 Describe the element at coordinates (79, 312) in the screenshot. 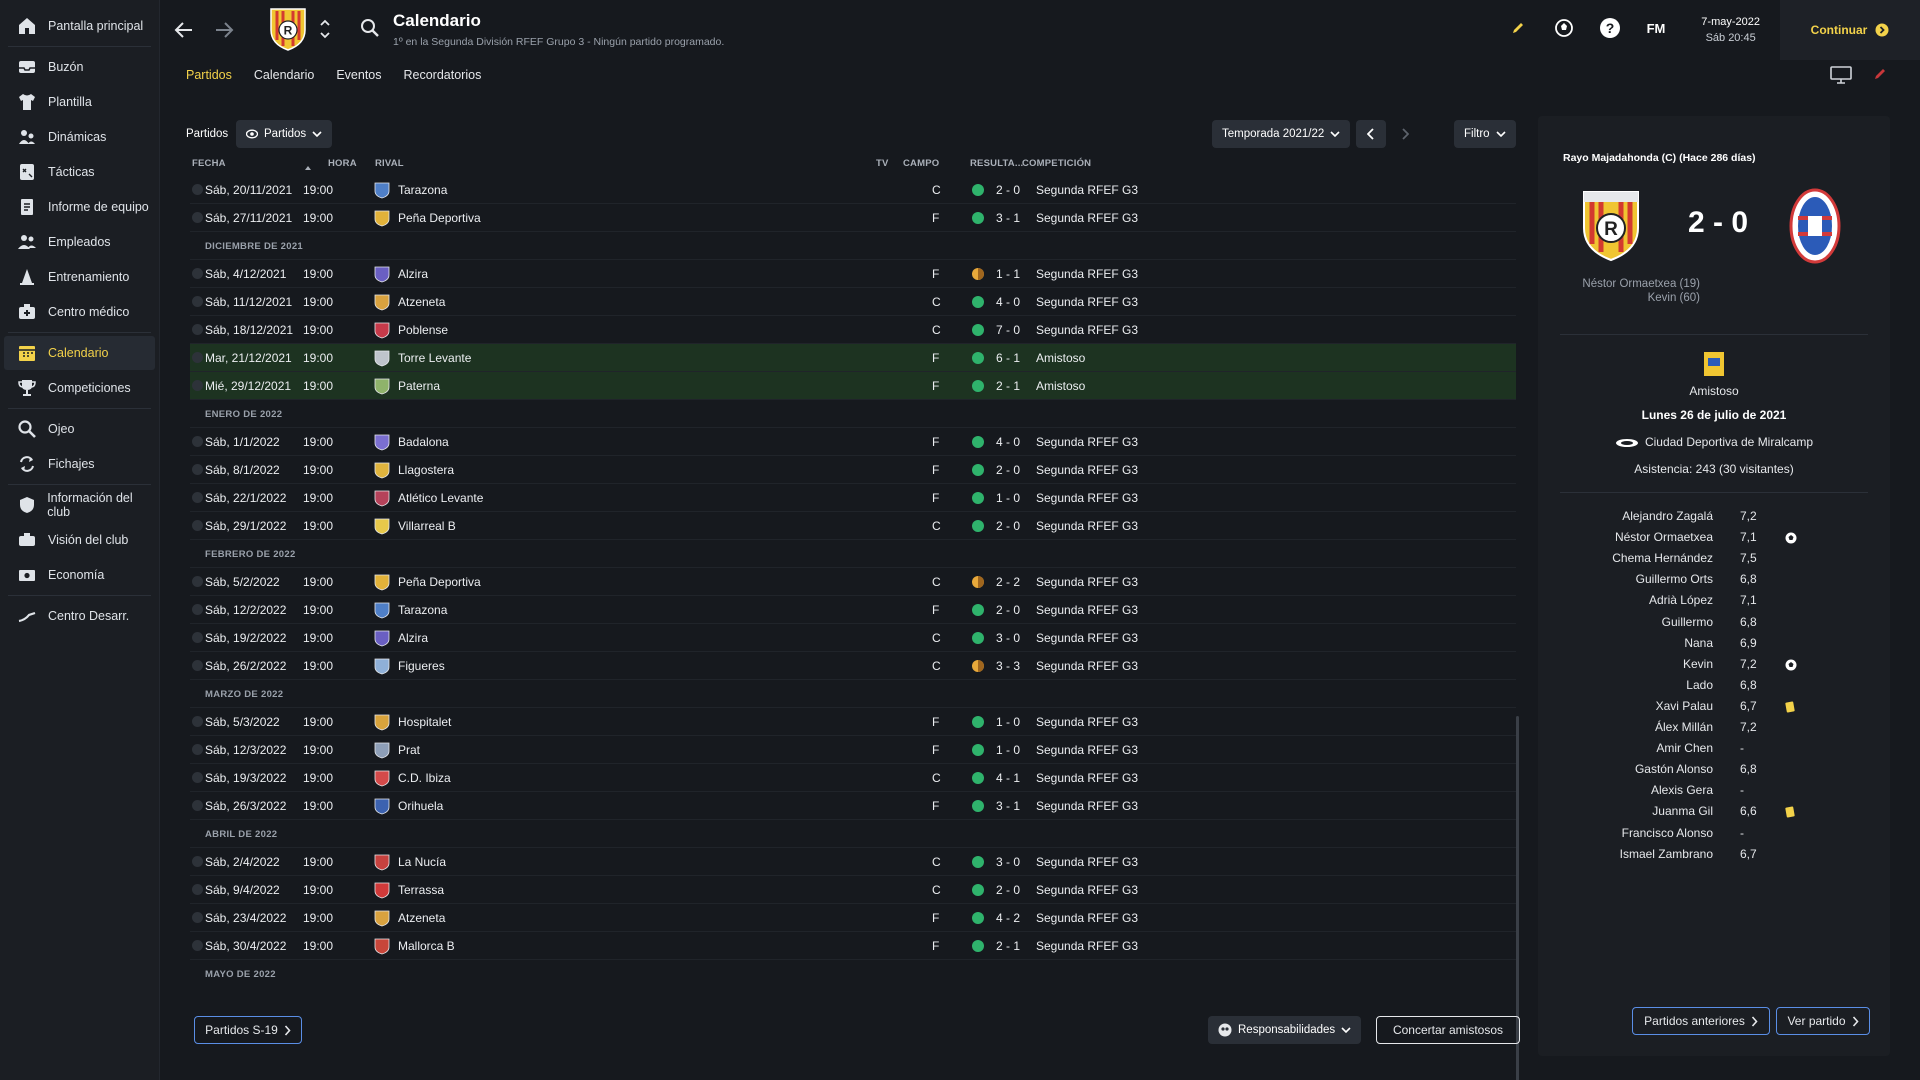

I see `sidebar-item-centro-médico: Centro médico` at that location.